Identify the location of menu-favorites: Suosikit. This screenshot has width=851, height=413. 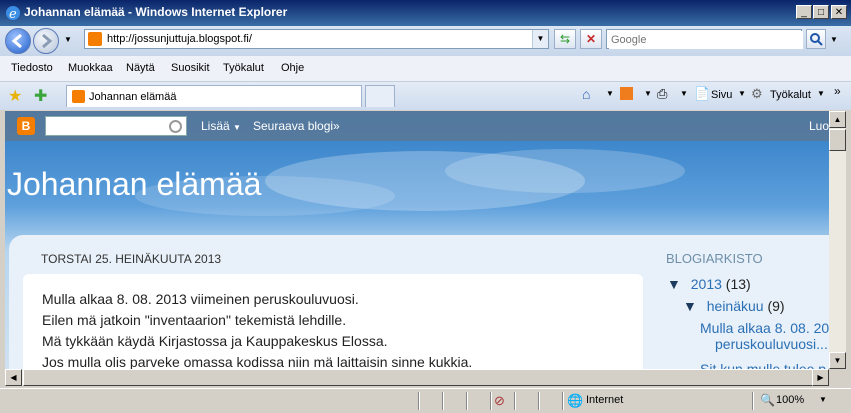
(190, 68).